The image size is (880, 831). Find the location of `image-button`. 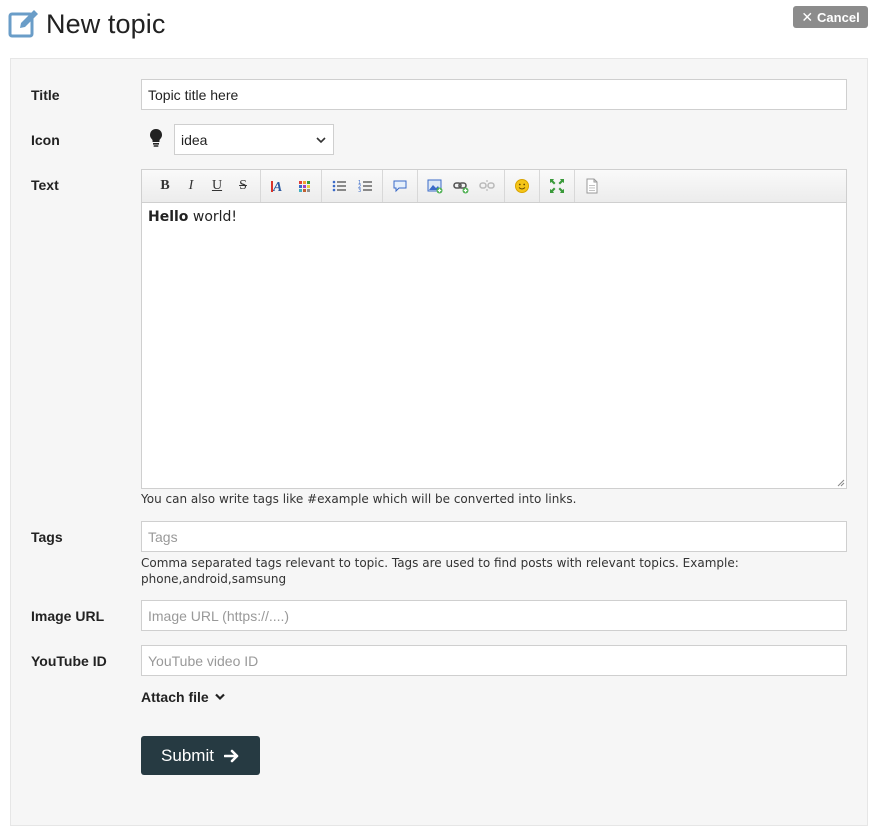

image-button is located at coordinates (435, 186).